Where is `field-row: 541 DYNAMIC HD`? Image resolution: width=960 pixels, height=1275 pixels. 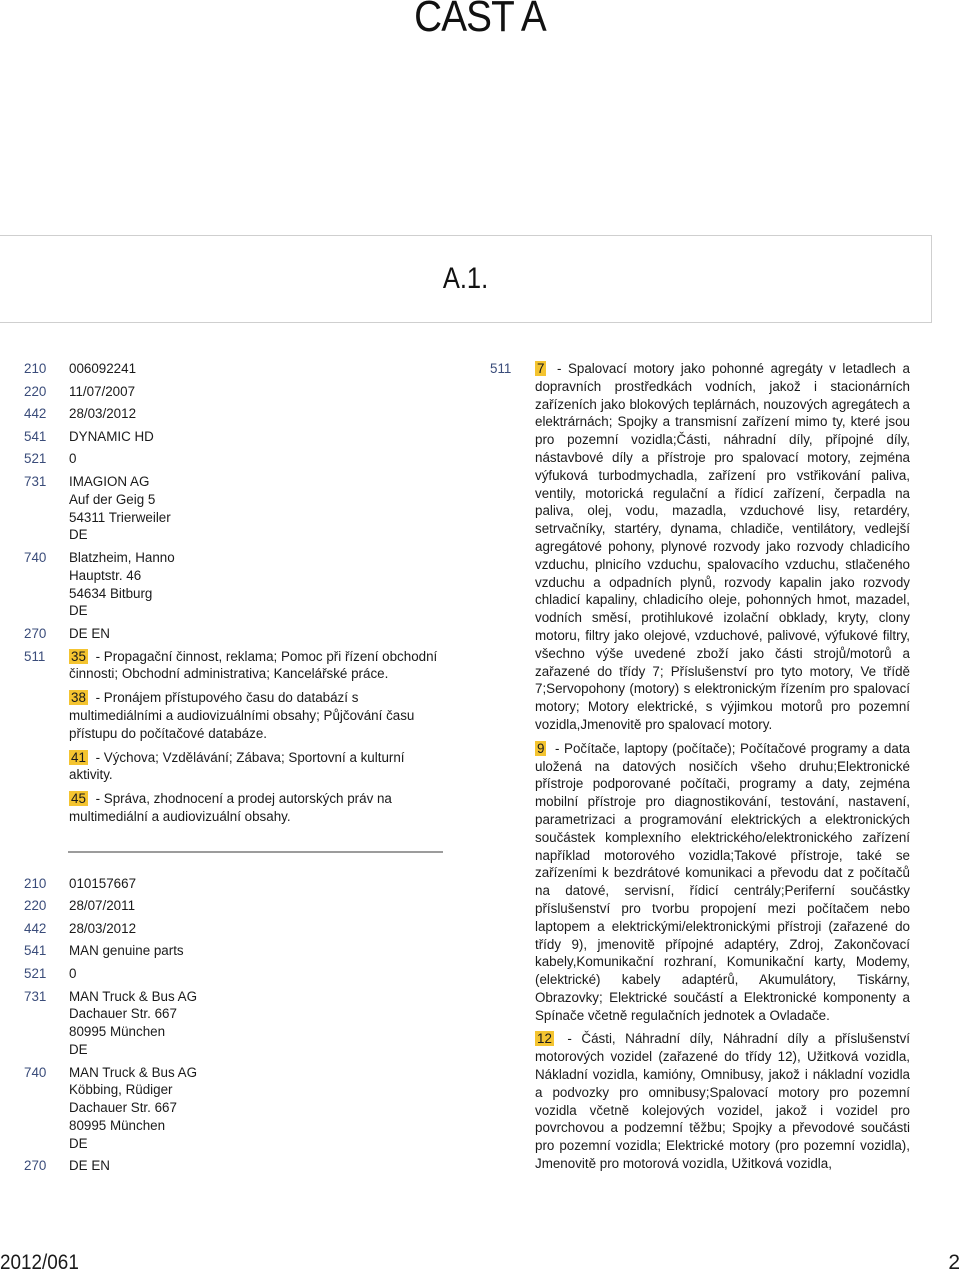 field-row: 541 DYNAMIC HD is located at coordinates (234, 437).